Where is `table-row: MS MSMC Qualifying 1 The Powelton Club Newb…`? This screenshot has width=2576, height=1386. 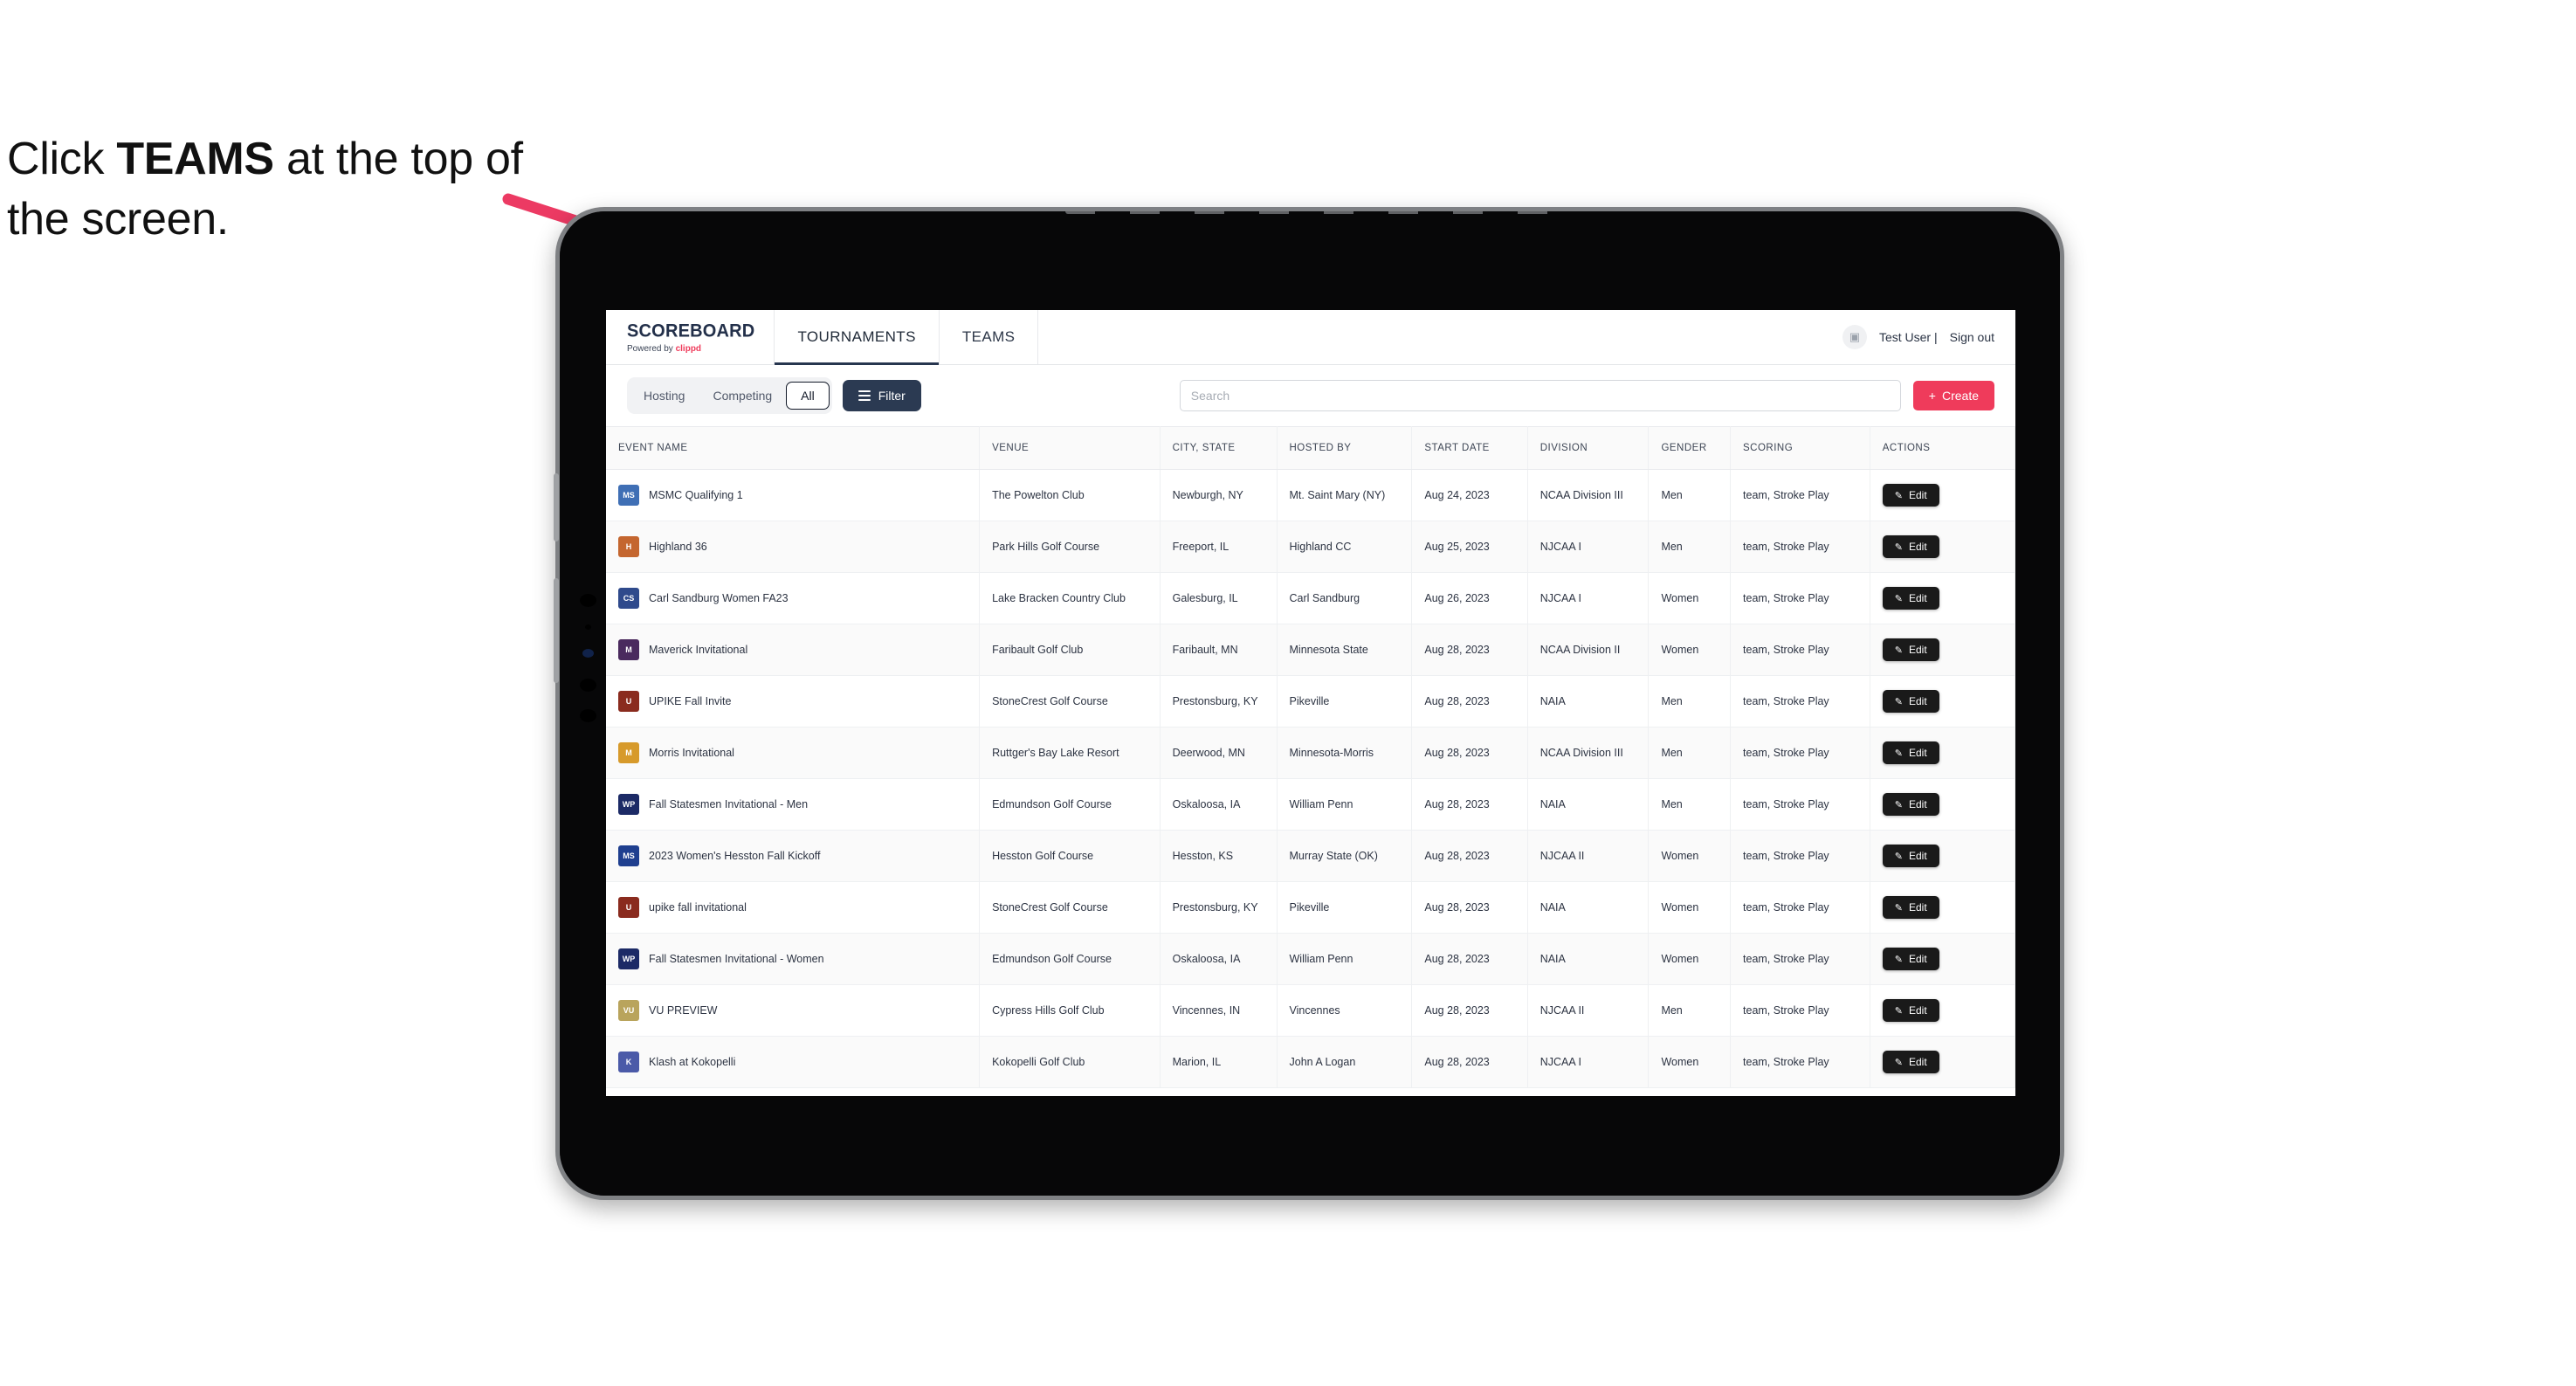 table-row: MS MSMC Qualifying 1 The Powelton Club Newb… is located at coordinates (1310, 495).